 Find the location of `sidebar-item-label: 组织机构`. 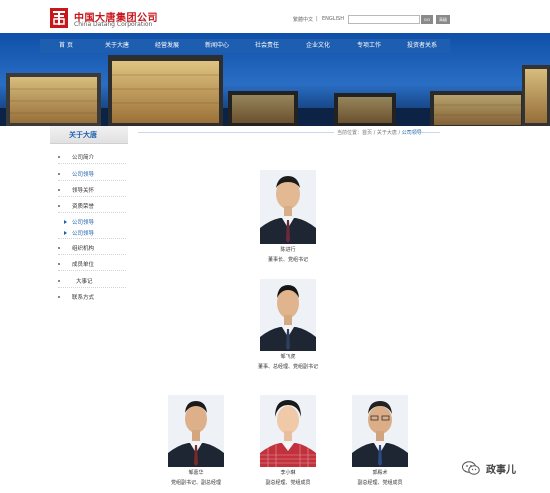

sidebar-item-label: 组织机构 is located at coordinates (83, 249).